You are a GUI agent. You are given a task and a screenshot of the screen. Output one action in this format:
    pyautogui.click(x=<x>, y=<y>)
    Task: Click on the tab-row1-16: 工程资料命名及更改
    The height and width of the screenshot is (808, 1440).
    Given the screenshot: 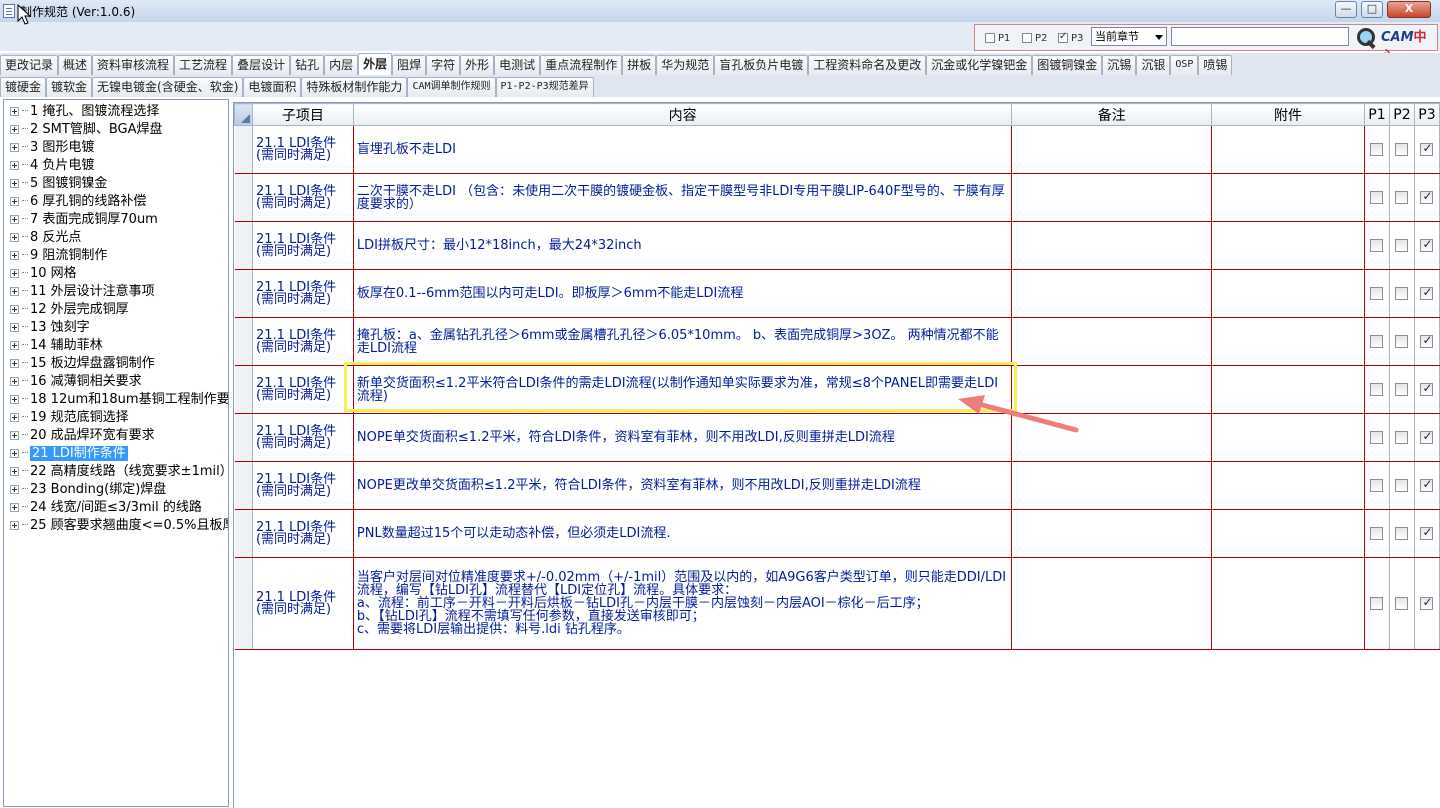 What is the action you would take?
    pyautogui.click(x=867, y=65)
    